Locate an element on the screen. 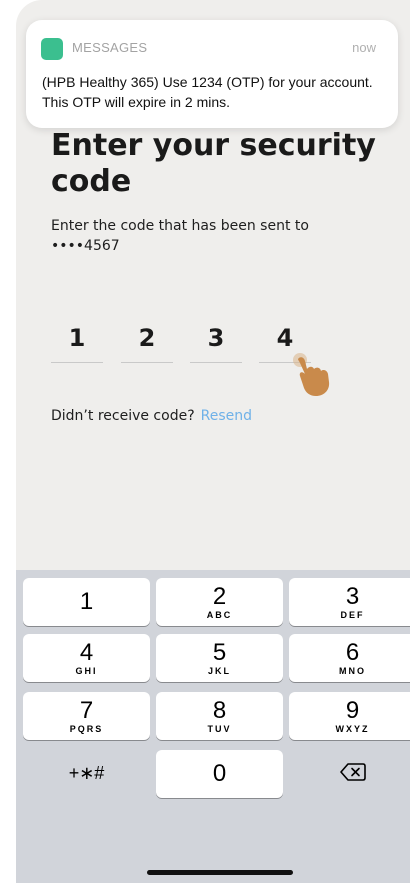 This screenshot has width=410, height=883. key-0: 0 is located at coordinates (219, 774).